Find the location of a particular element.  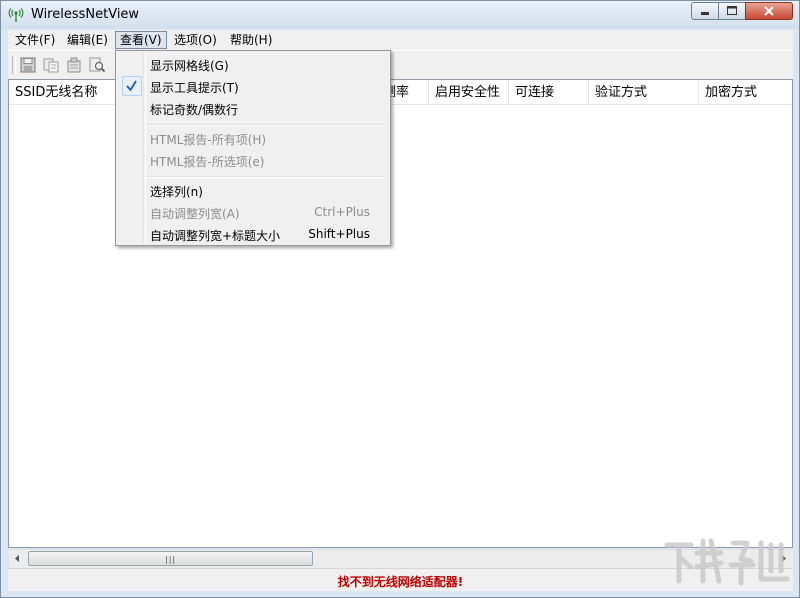

save-icon is located at coordinates (28, 65).